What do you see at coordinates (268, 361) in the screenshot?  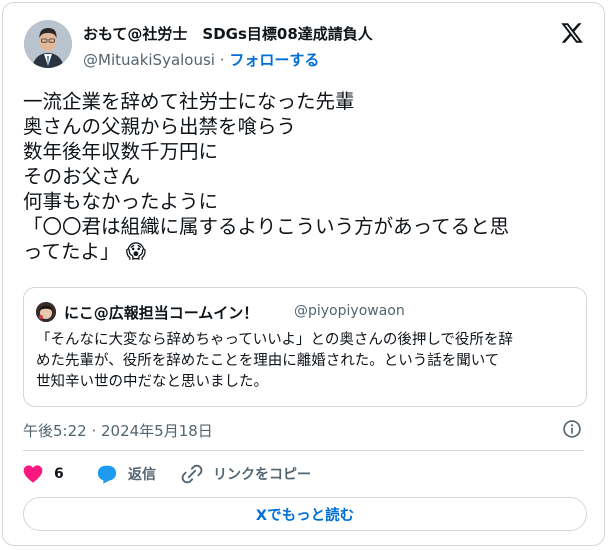 I see `quoted-line: めた先輩が、役所を辞めたことを理由に離婚された。という話を聞いて` at bounding box center [268, 361].